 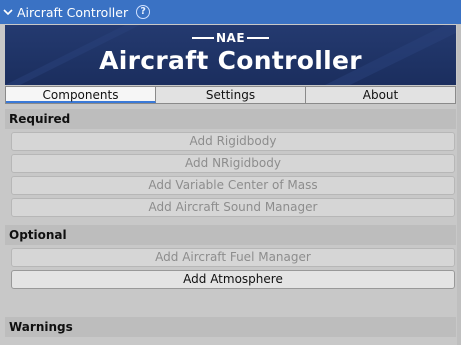 I want to click on component-header: Aircraft Controller ?, so click(x=230, y=12).